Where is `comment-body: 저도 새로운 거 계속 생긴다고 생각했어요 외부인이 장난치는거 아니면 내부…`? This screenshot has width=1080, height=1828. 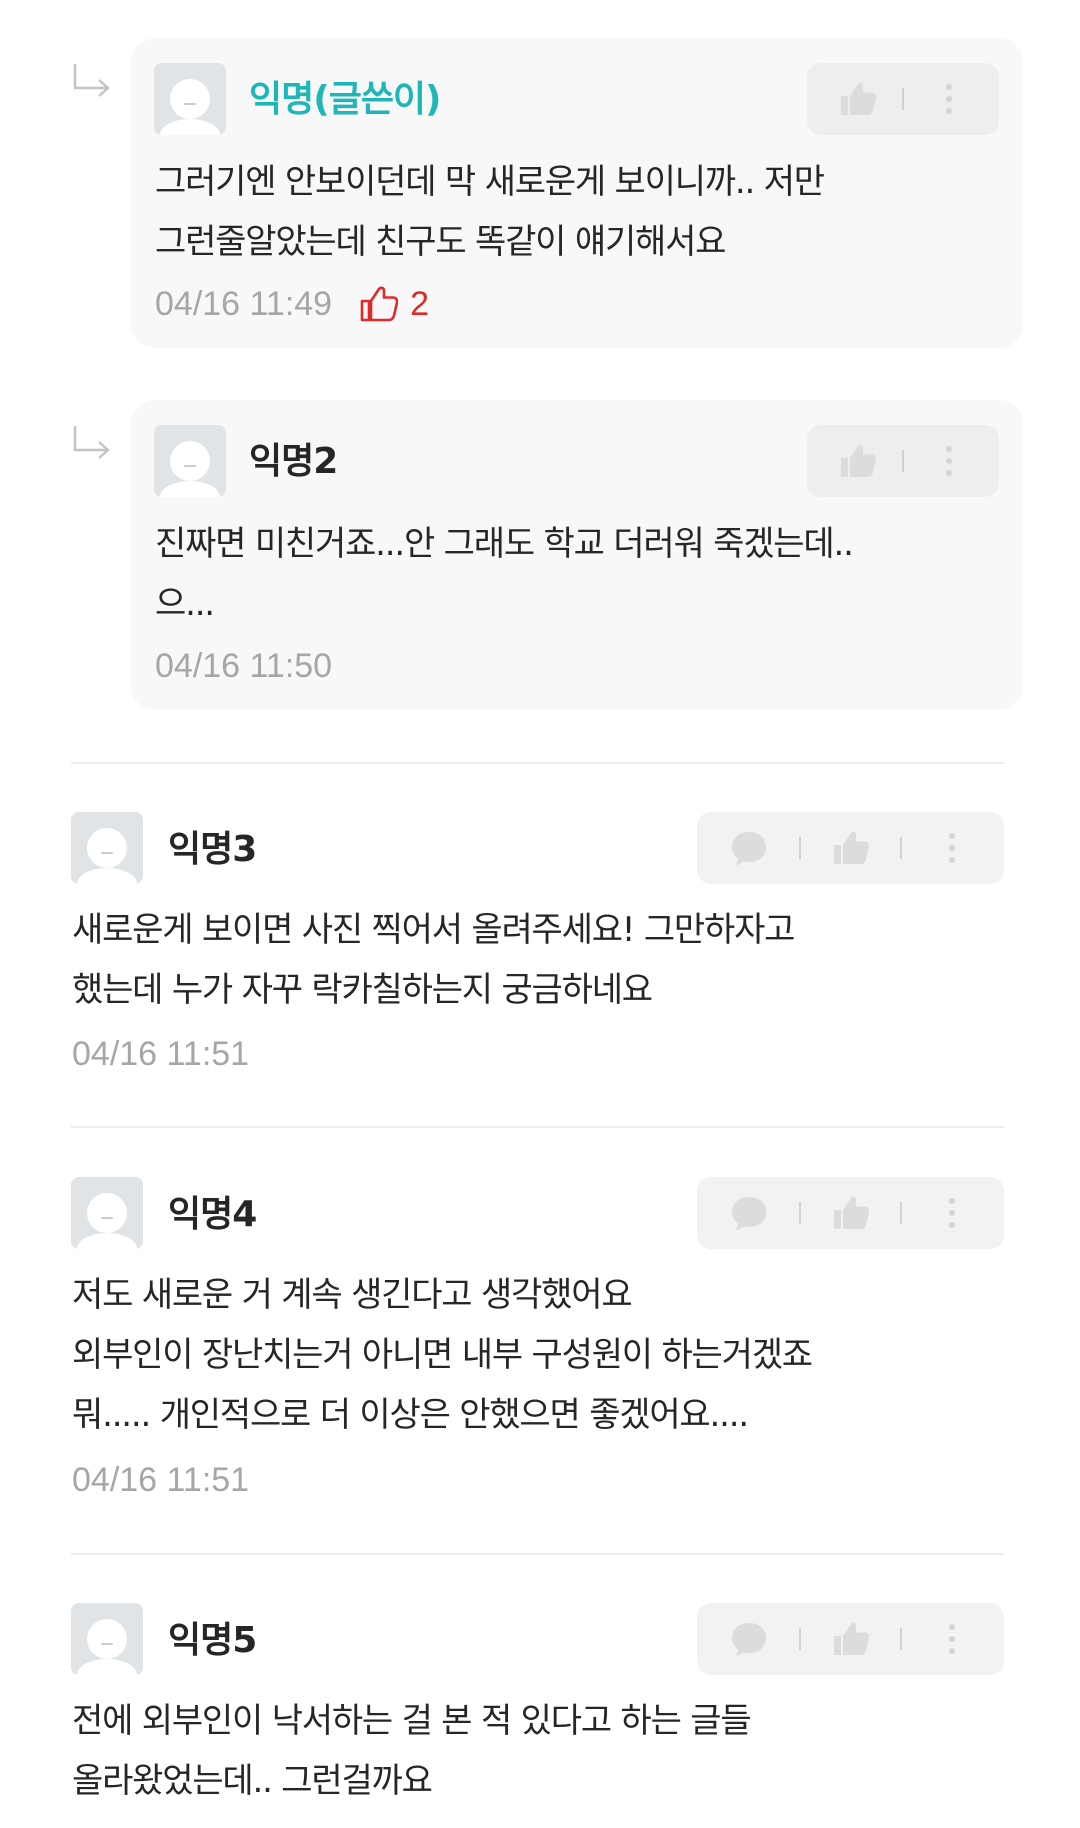
comment-body: 저도 새로운 거 계속 생긴다고 생각했어요 외부인이 장난치는거 아니면 내부… is located at coordinates (442, 1355).